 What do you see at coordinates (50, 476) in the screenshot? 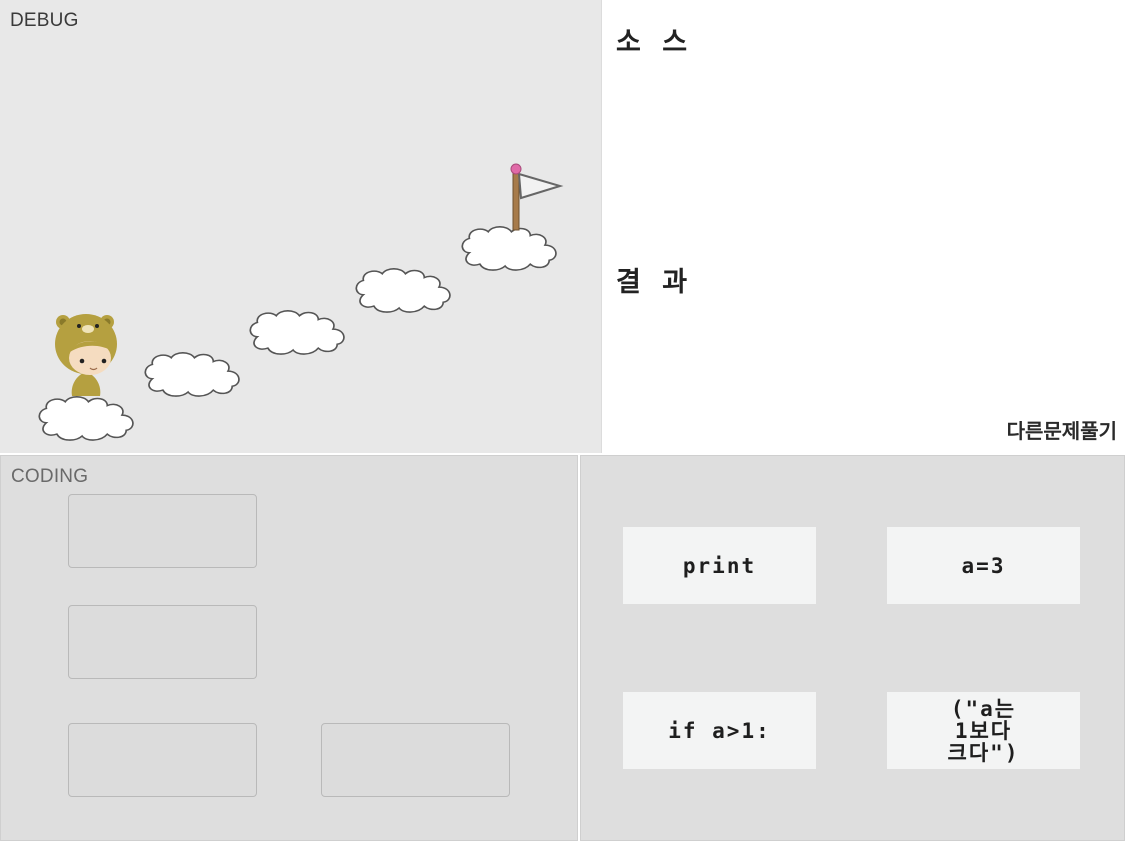
I see `coding-label: CODING` at bounding box center [50, 476].